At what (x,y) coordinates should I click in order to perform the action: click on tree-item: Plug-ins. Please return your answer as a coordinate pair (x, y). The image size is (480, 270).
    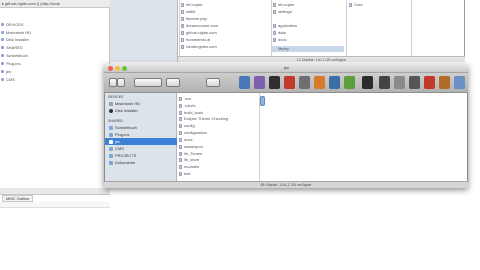
    Looking at the image, I should click on (10, 64).